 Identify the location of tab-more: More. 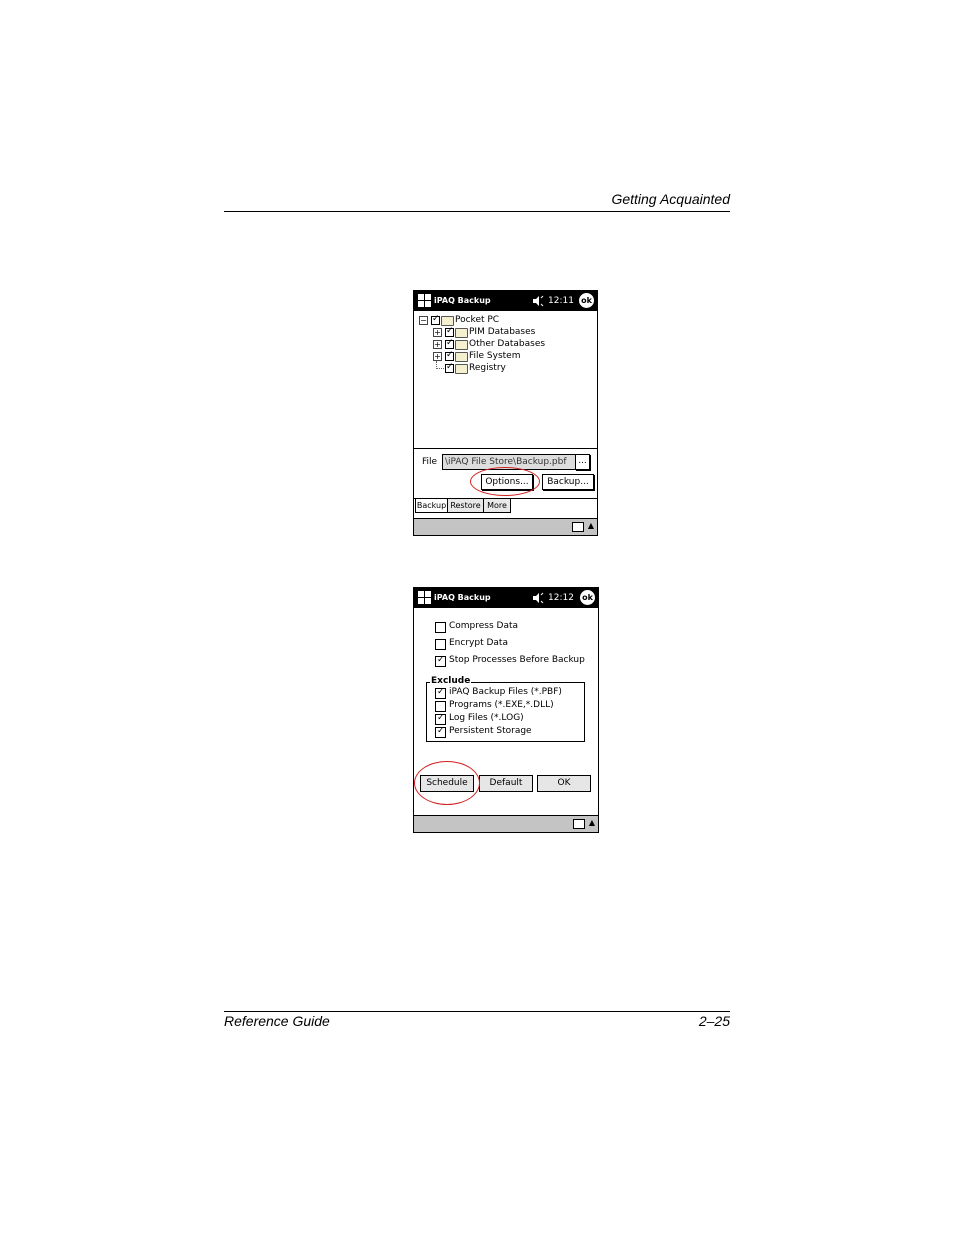
(497, 506).